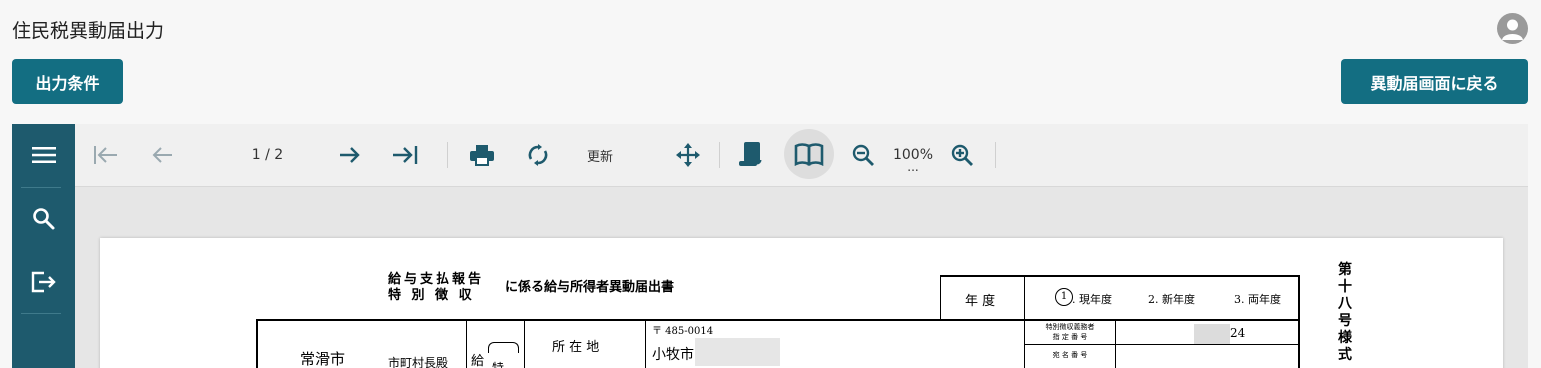 Image resolution: width=1541 pixels, height=368 pixels. I want to click on year-option-2: 2. 新年度, so click(1171, 299).